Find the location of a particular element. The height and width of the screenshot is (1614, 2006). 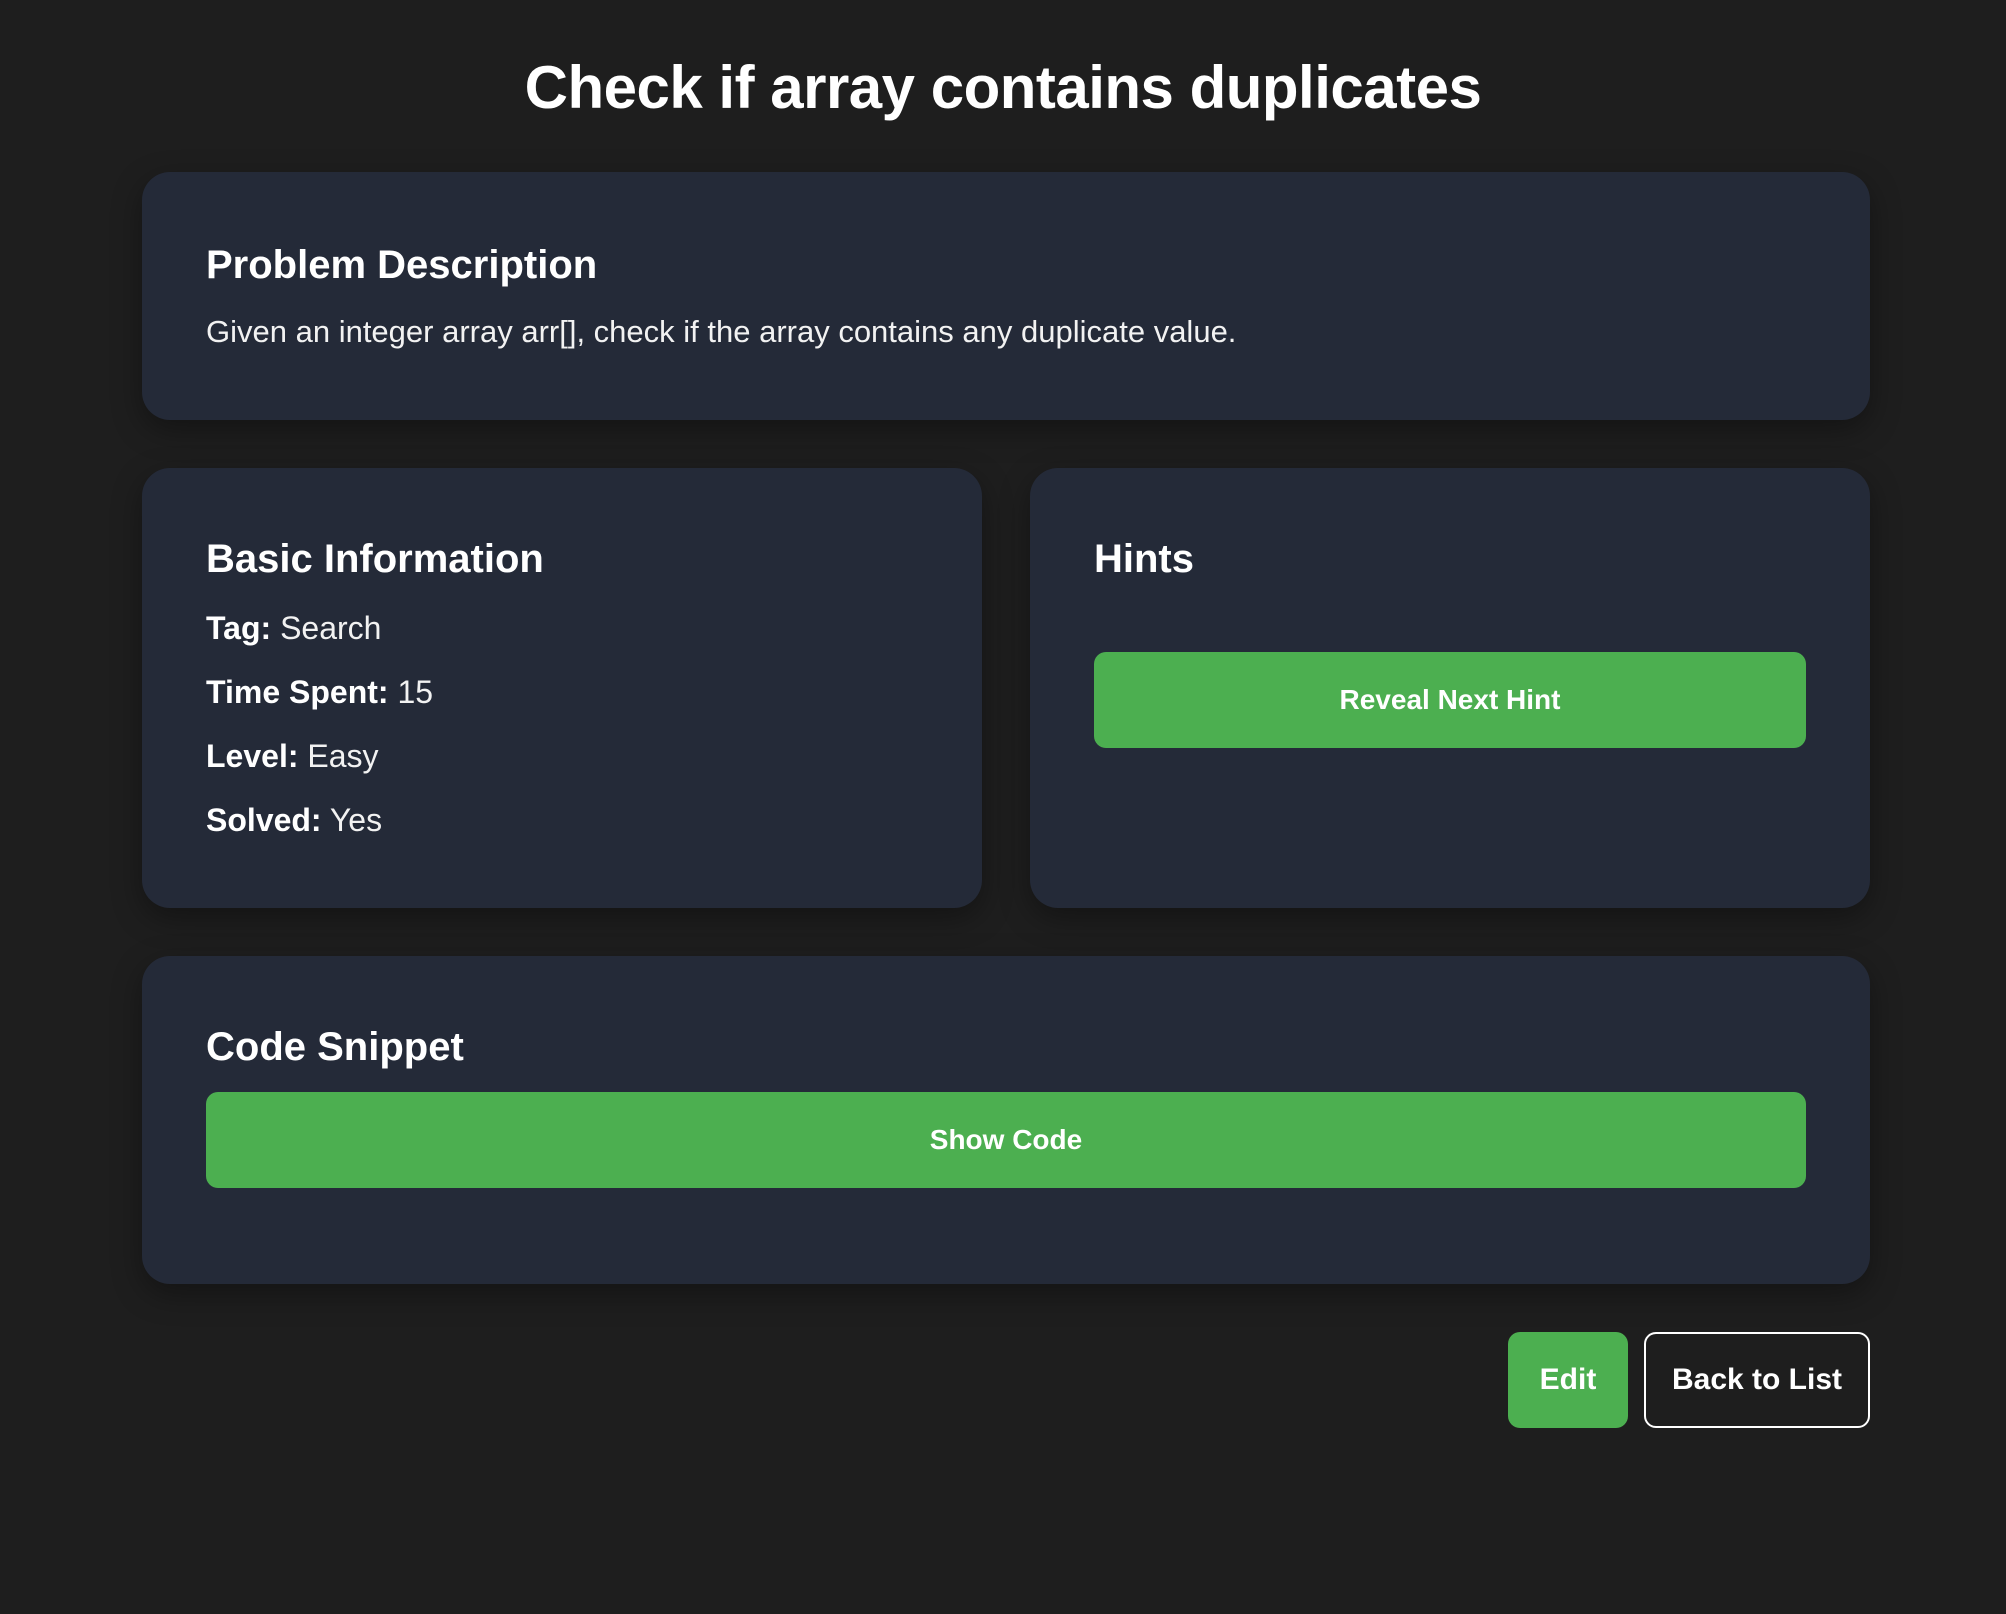

info-row-tag: Tag: Search is located at coordinates (293, 628).